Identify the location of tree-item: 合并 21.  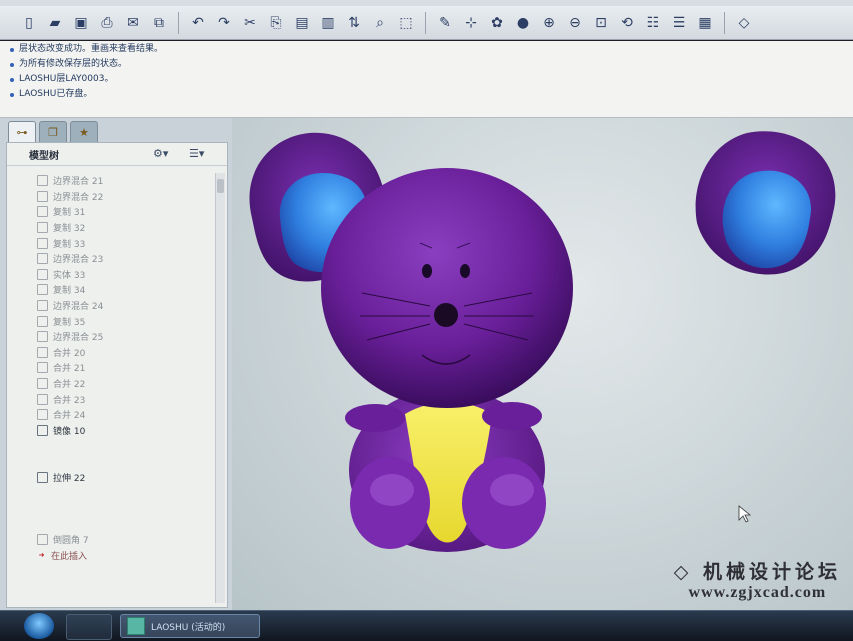
(111, 368).